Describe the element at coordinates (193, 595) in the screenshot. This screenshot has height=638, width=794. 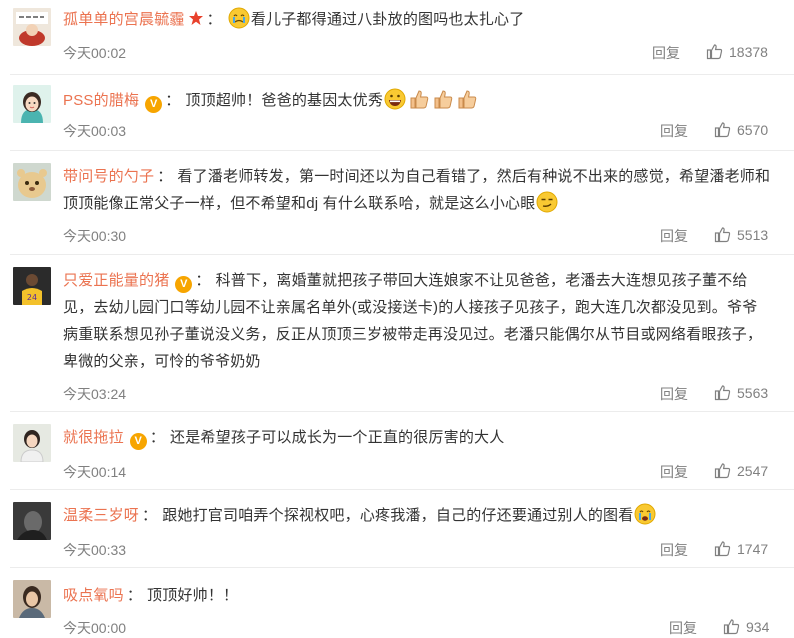
I see `comment-text: 顶顶好帅！！` at that location.